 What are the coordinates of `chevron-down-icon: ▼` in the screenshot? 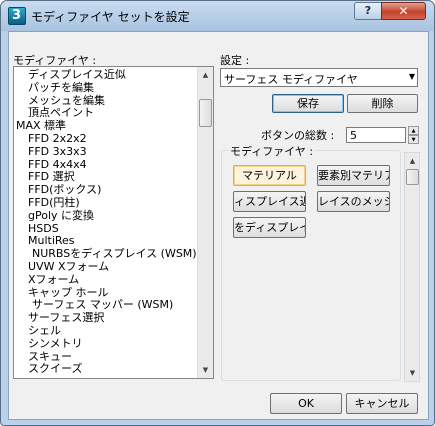 It's located at (412, 76).